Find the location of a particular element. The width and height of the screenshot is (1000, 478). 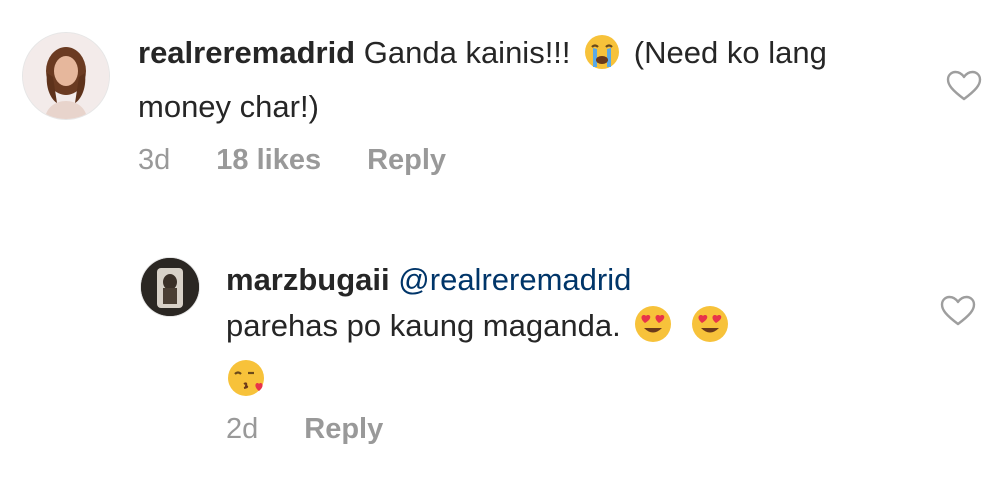

loudly-crying-face-emoji is located at coordinates (602, 58).